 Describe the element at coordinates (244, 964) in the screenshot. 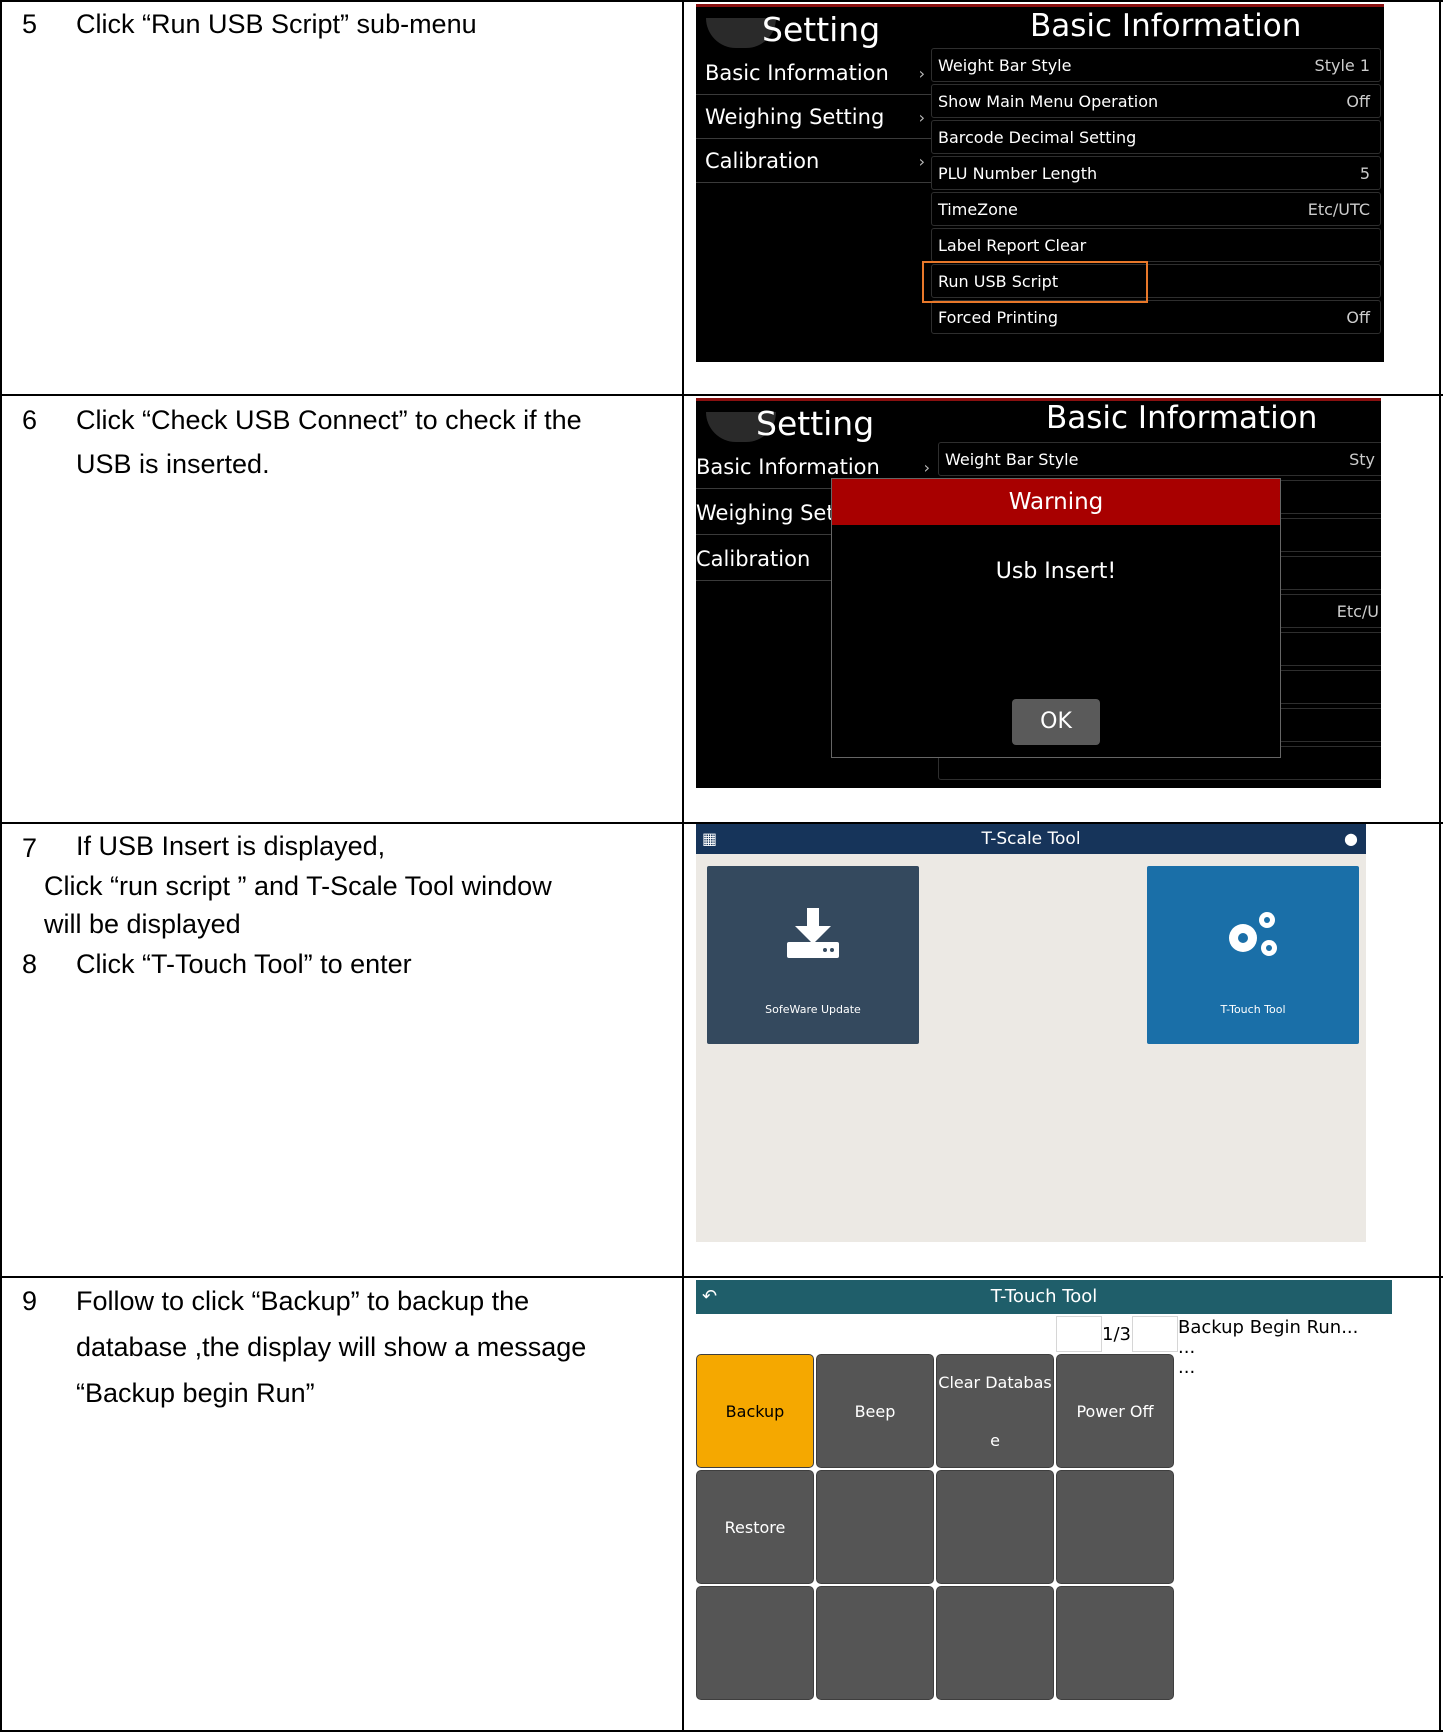

I see `step-text: Click “T-Touch Tool” to enter` at that location.